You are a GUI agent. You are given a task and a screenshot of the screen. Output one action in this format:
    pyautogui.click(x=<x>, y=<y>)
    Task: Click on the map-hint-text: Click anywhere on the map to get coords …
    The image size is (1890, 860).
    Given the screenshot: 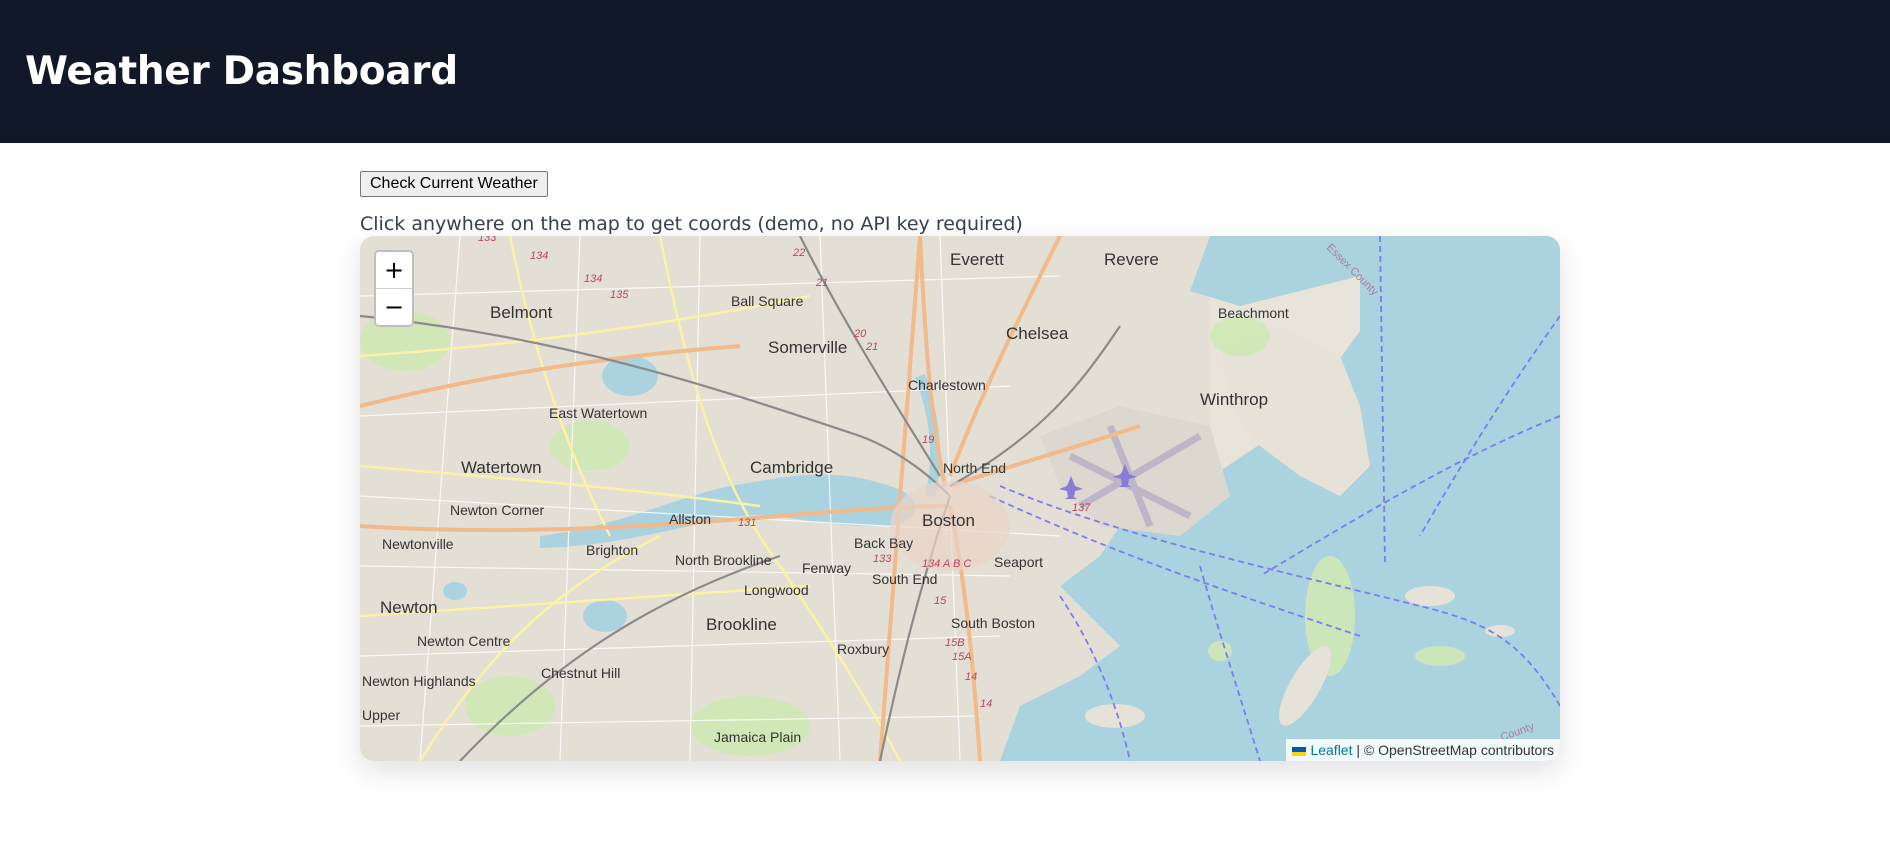 What is the action you would take?
    pyautogui.click(x=691, y=224)
    